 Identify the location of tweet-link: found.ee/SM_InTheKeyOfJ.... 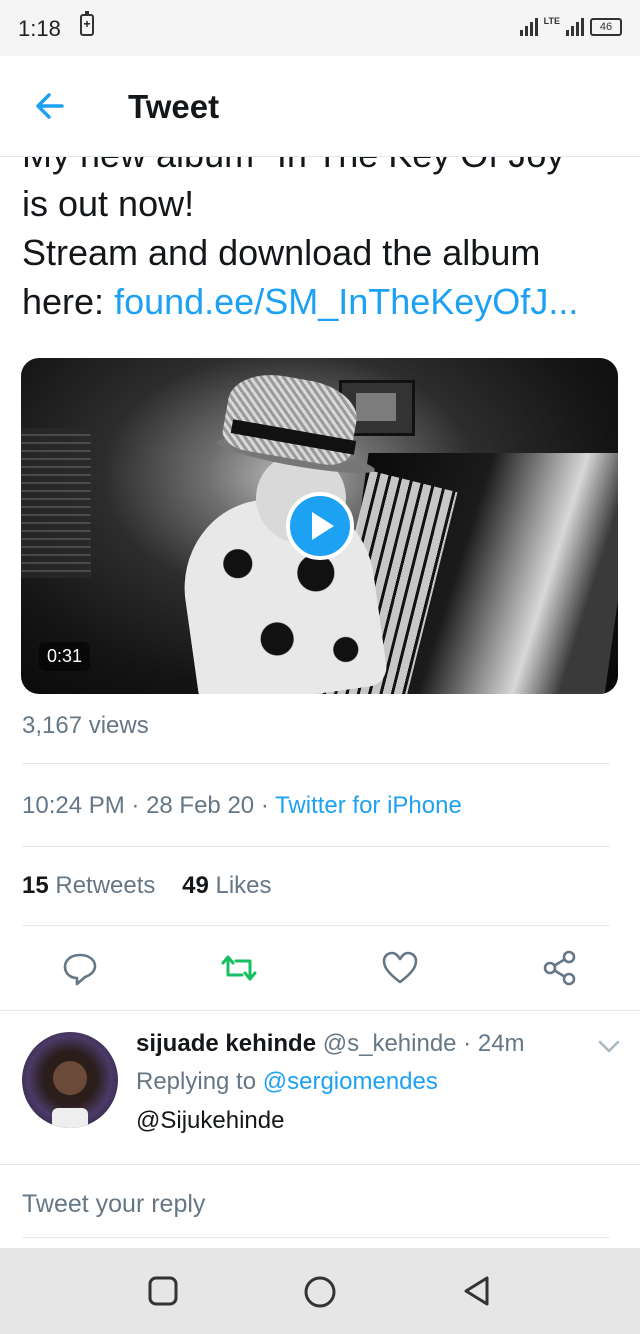
(346, 301).